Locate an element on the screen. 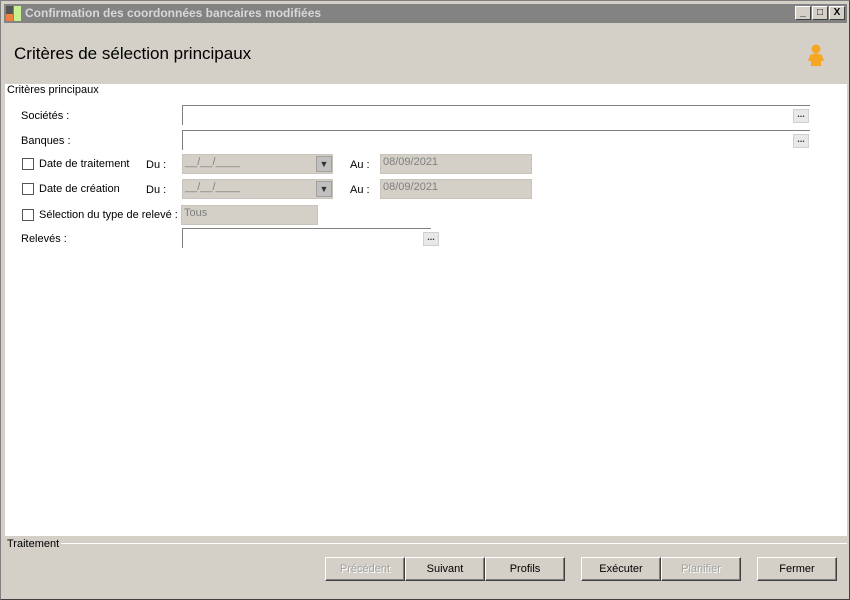  app-icon is located at coordinates (13, 13).